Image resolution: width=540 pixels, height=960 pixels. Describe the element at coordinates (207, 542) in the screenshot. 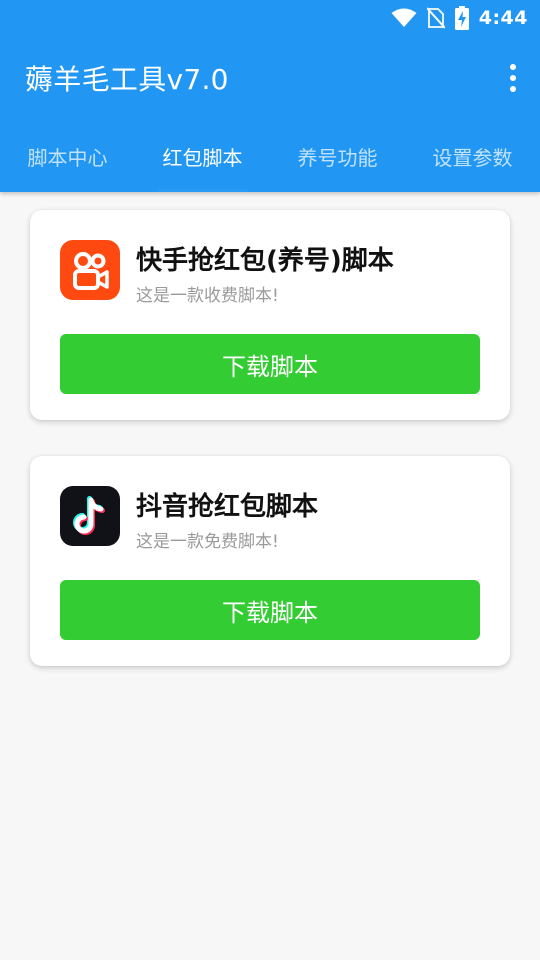

I see `script-description: 这是一款免费脚本!` at that location.